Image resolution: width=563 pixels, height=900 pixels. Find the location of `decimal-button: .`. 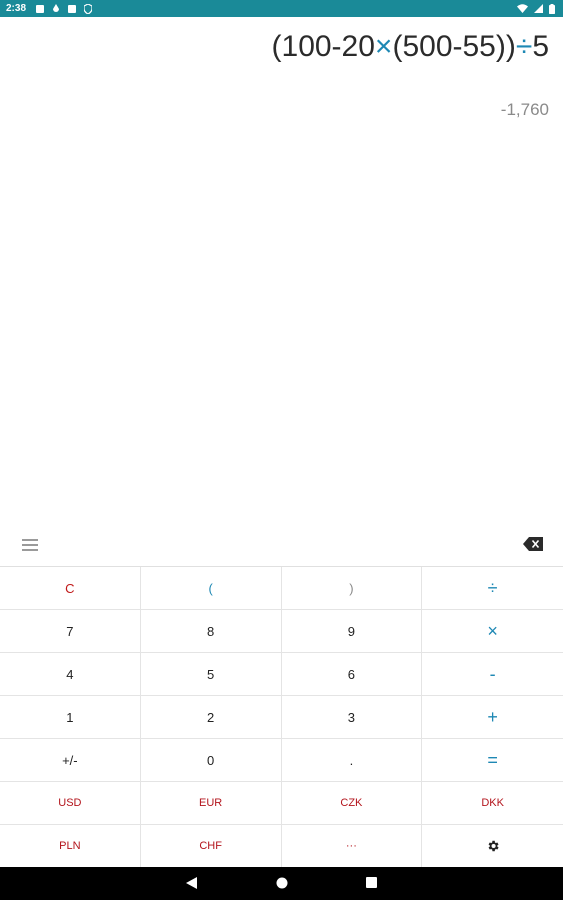

decimal-button: . is located at coordinates (352, 760).